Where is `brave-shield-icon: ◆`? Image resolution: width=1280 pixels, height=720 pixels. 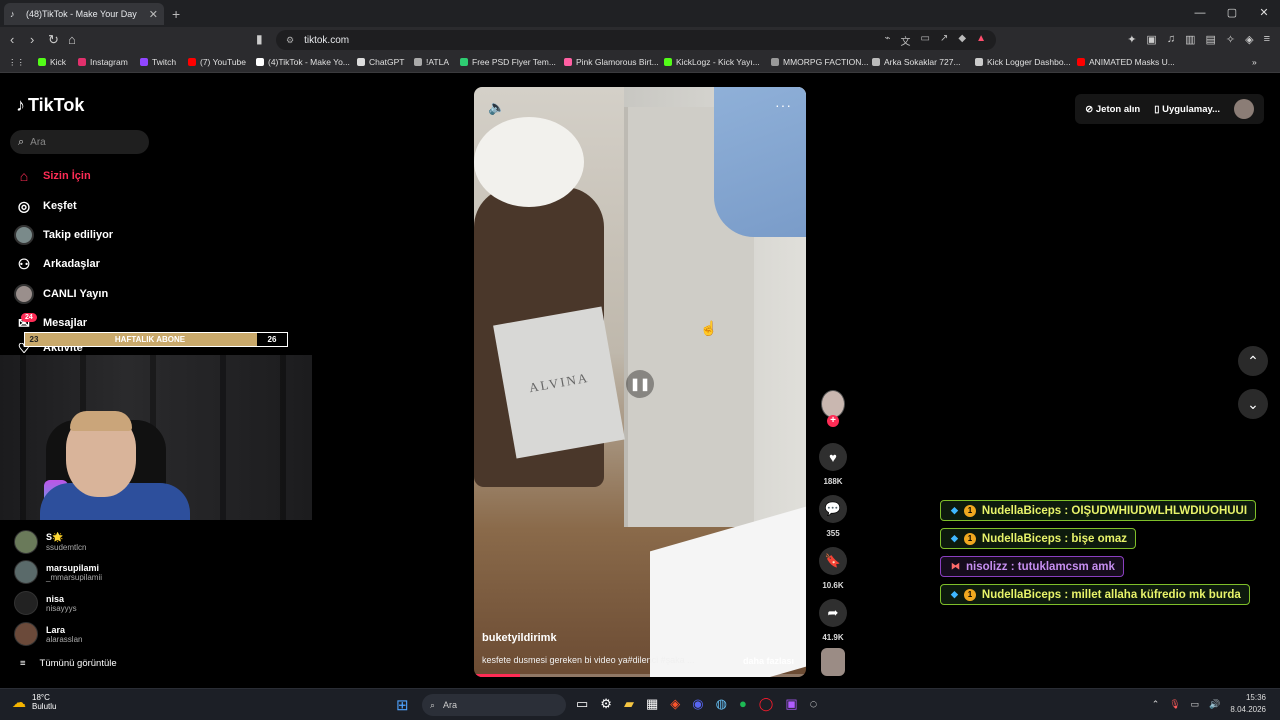 brave-shield-icon: ◆ is located at coordinates (962, 40).